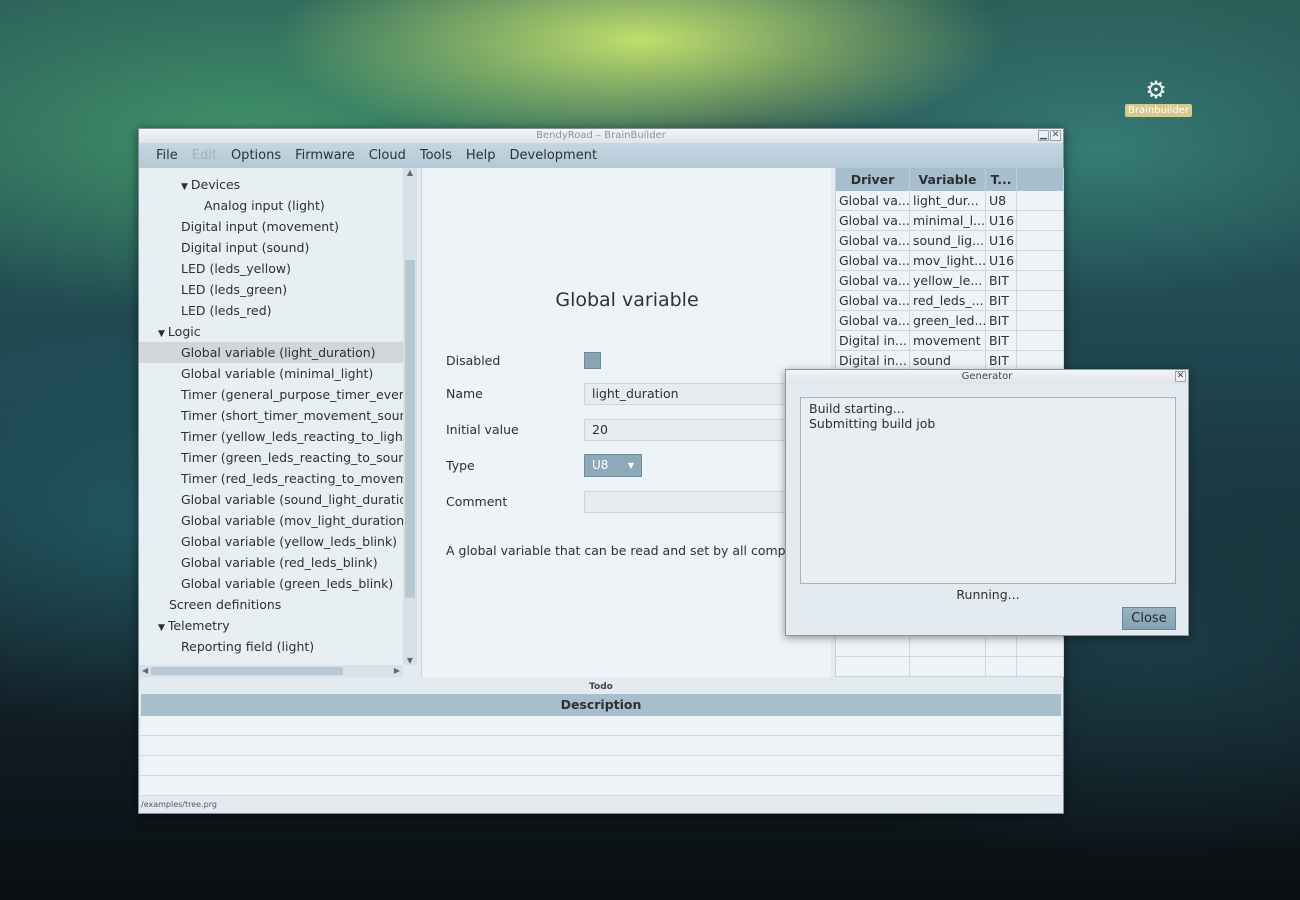 This screenshot has width=1300, height=900. Describe the element at coordinates (481, 155) in the screenshot. I see `menu-help: Help` at that location.